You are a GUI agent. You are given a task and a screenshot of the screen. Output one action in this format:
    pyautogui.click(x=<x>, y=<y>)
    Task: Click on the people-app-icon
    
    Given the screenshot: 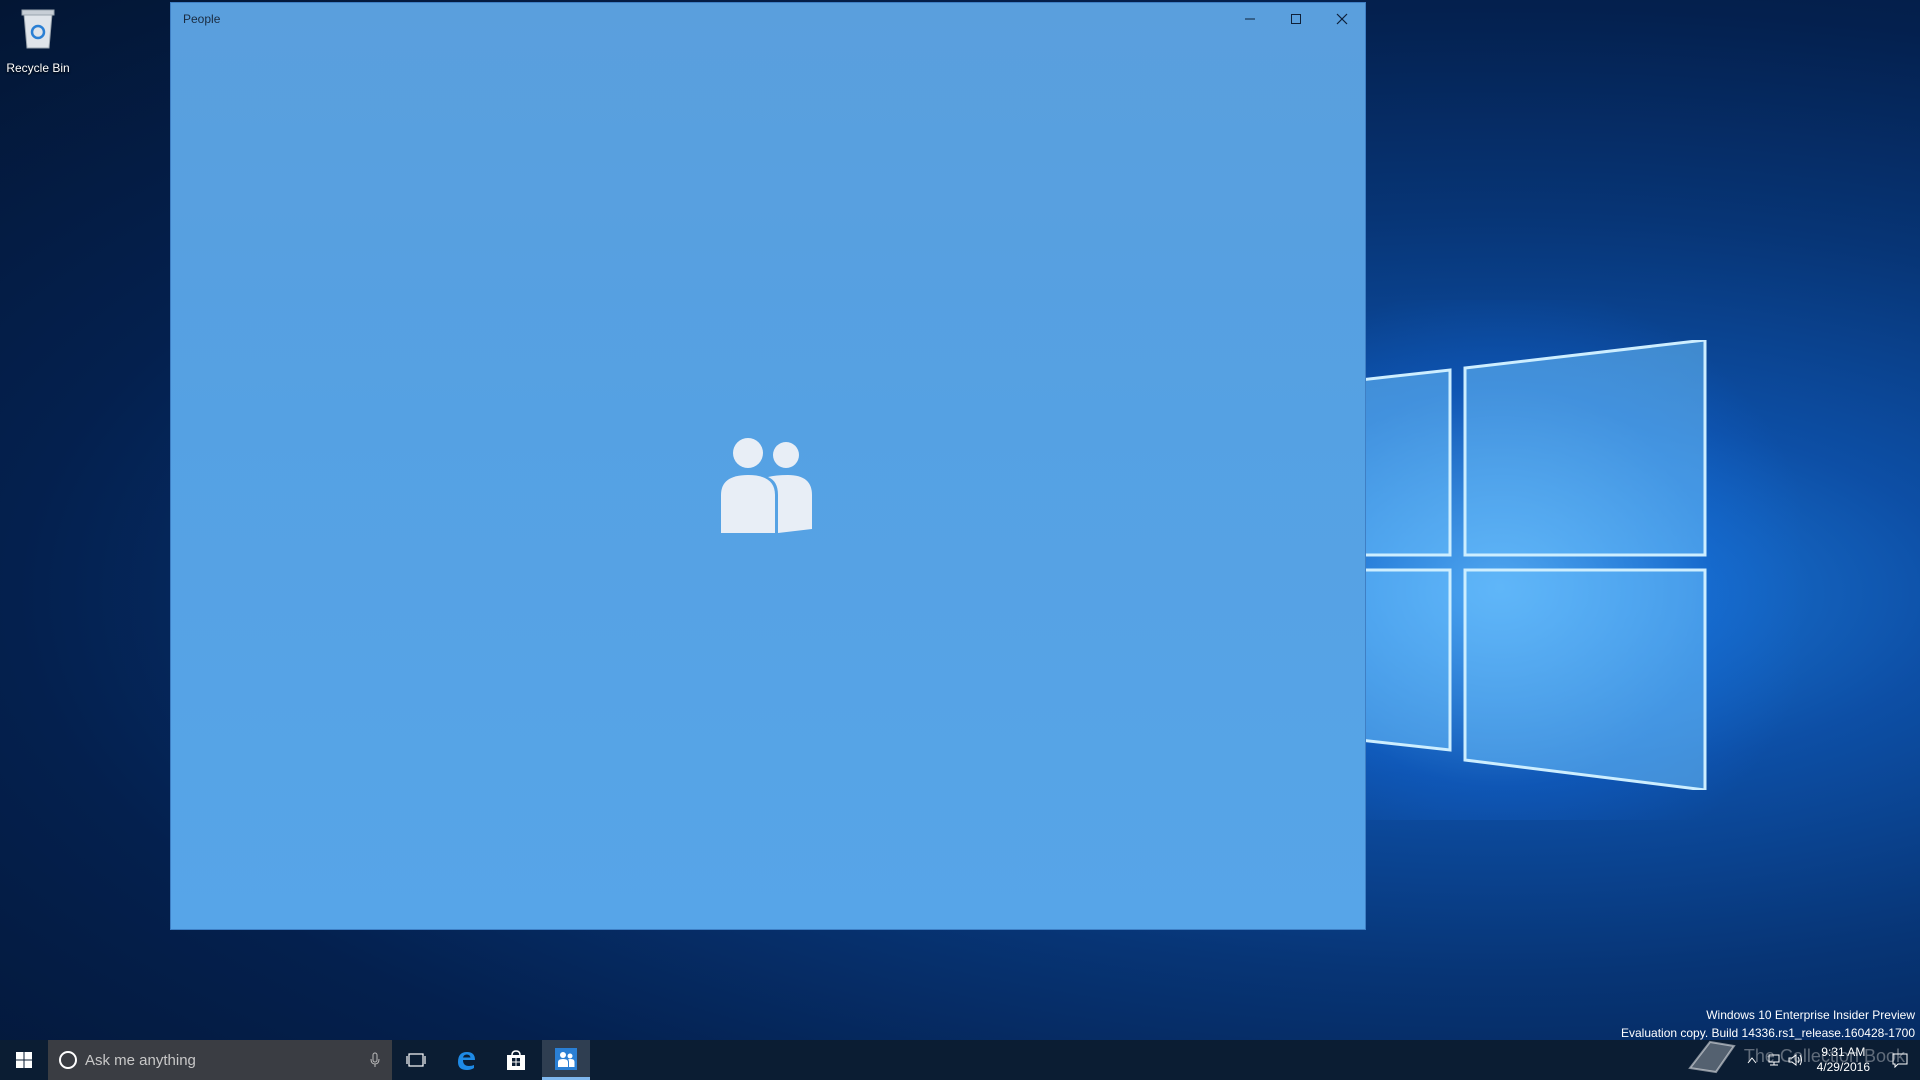 What is the action you would take?
    pyautogui.click(x=566, y=1058)
    